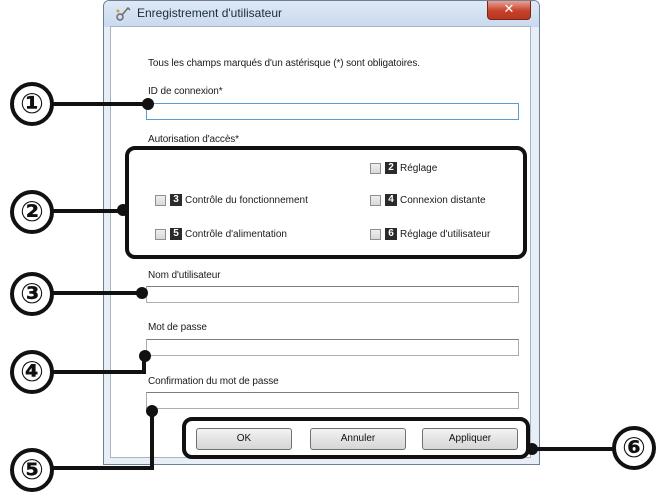 Image resolution: width=664 pixels, height=500 pixels. What do you see at coordinates (32, 470) in the screenshot?
I see `callout-5: ⑤` at bounding box center [32, 470].